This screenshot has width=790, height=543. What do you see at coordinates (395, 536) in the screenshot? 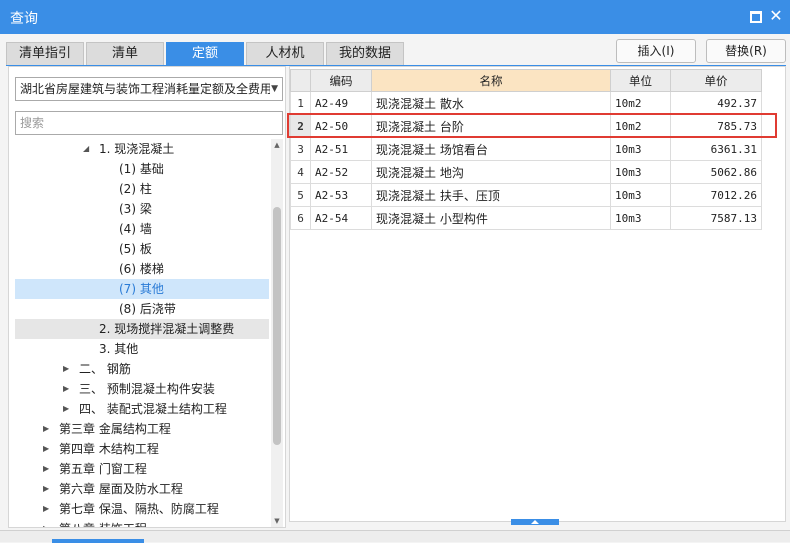
I see `bottom-bar` at bounding box center [395, 536].